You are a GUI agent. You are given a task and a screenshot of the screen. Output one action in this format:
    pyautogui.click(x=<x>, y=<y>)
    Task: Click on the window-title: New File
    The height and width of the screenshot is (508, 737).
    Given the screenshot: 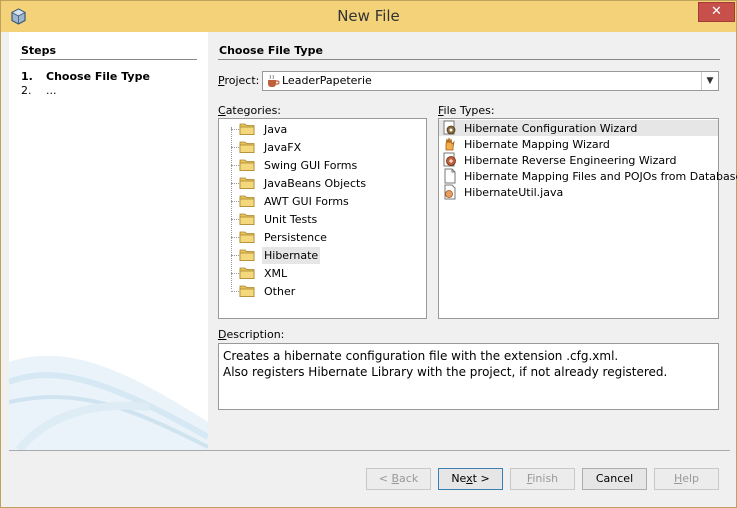 What is the action you would take?
    pyautogui.click(x=368, y=16)
    